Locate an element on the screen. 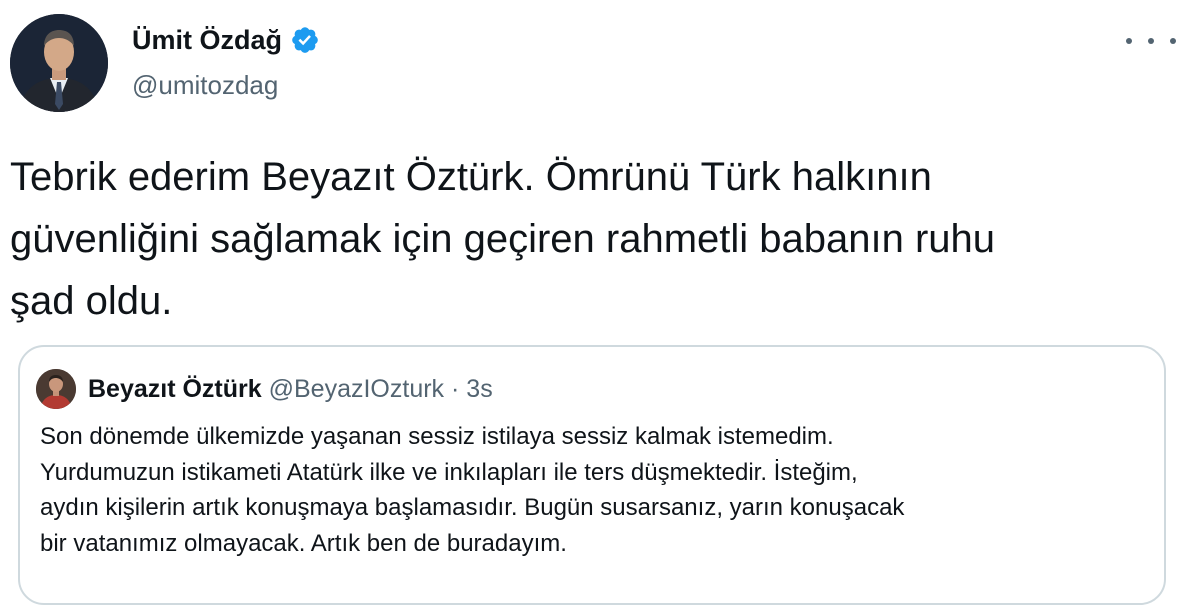 Image resolution: width=1200 pixels, height=605 pixels. author-avatar is located at coordinates (59, 63).